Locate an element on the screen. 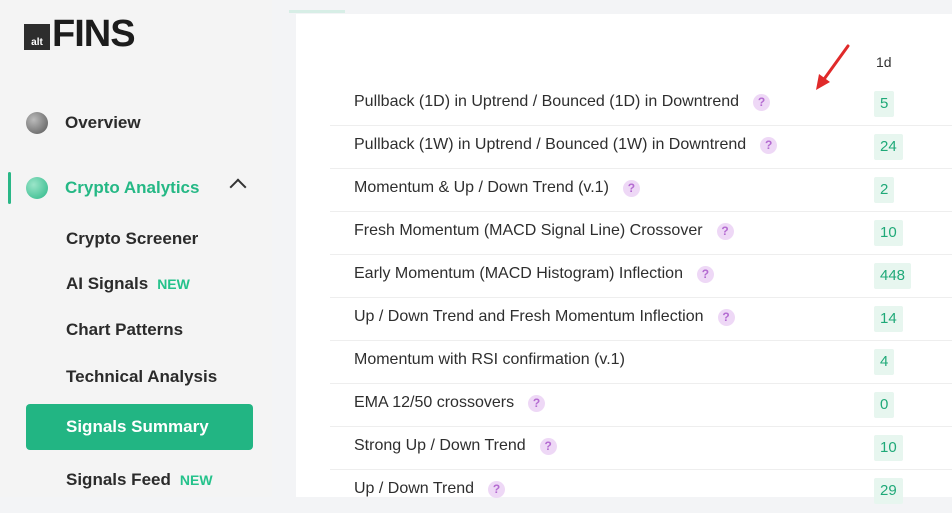 The image size is (952, 513). chevron-up-icon is located at coordinates (238, 187).